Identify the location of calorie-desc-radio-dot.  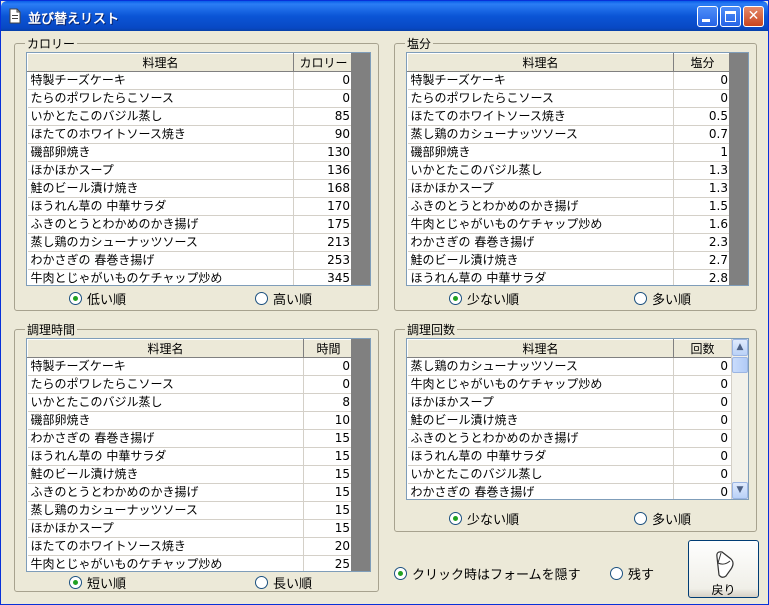
(261, 298).